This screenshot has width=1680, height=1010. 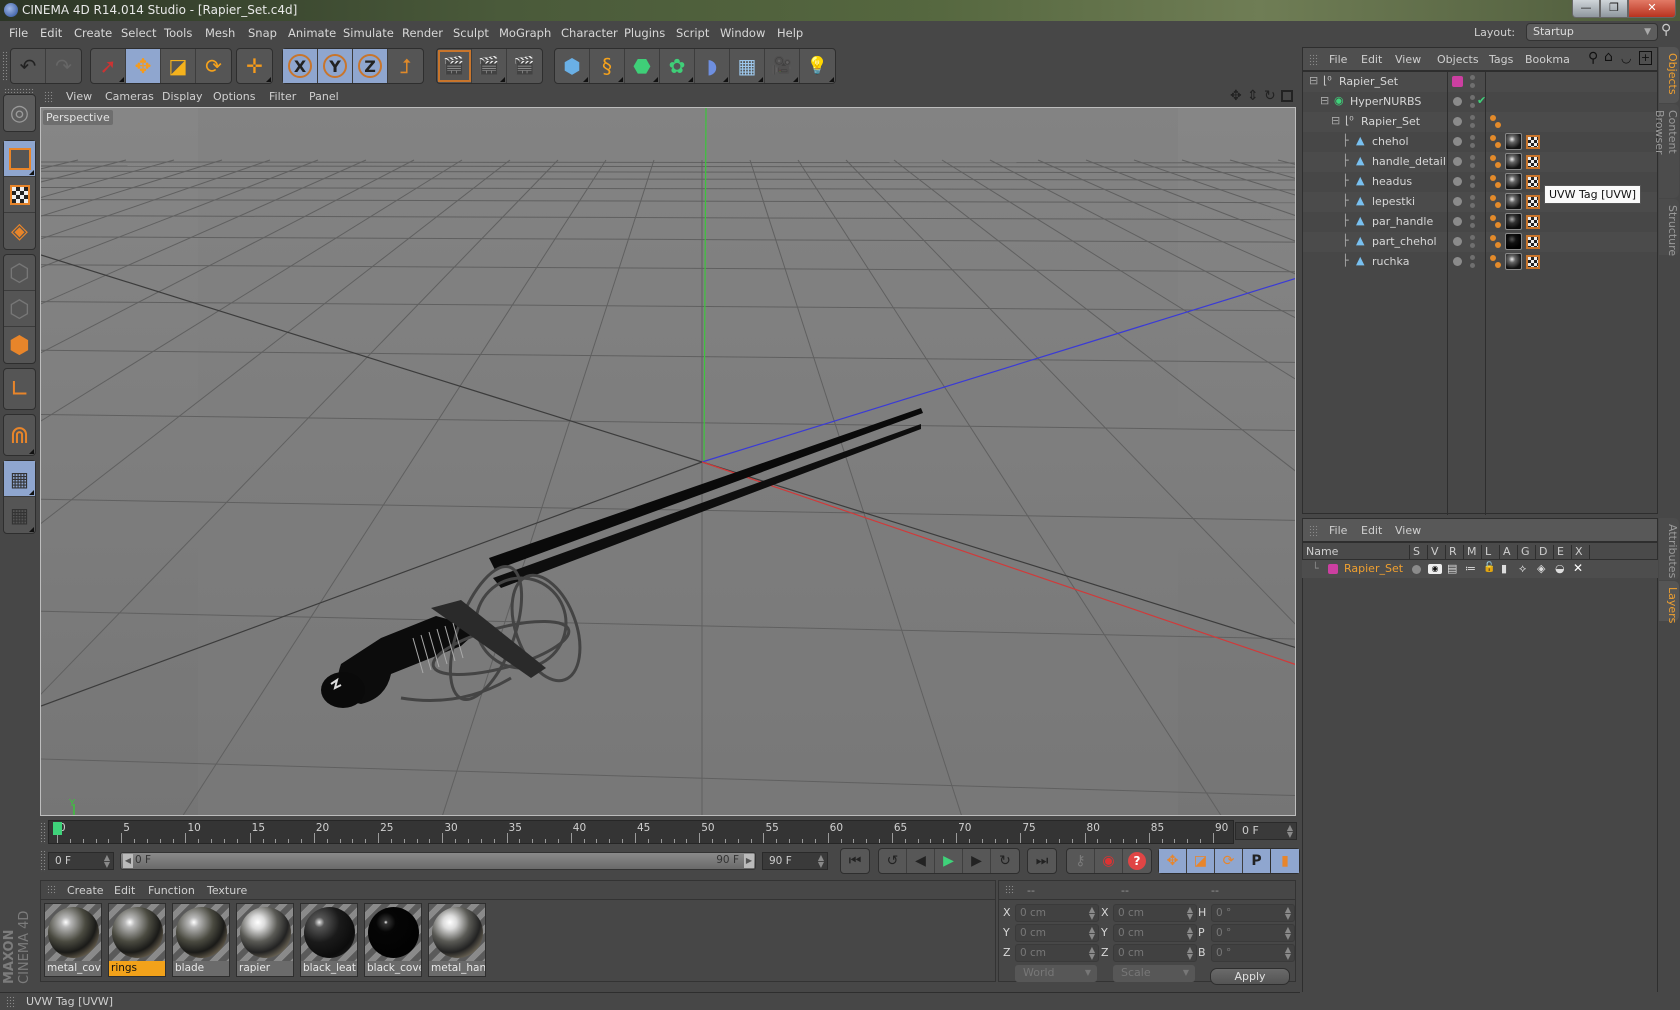 I want to click on col-solo: S, so click(x=1418, y=553).